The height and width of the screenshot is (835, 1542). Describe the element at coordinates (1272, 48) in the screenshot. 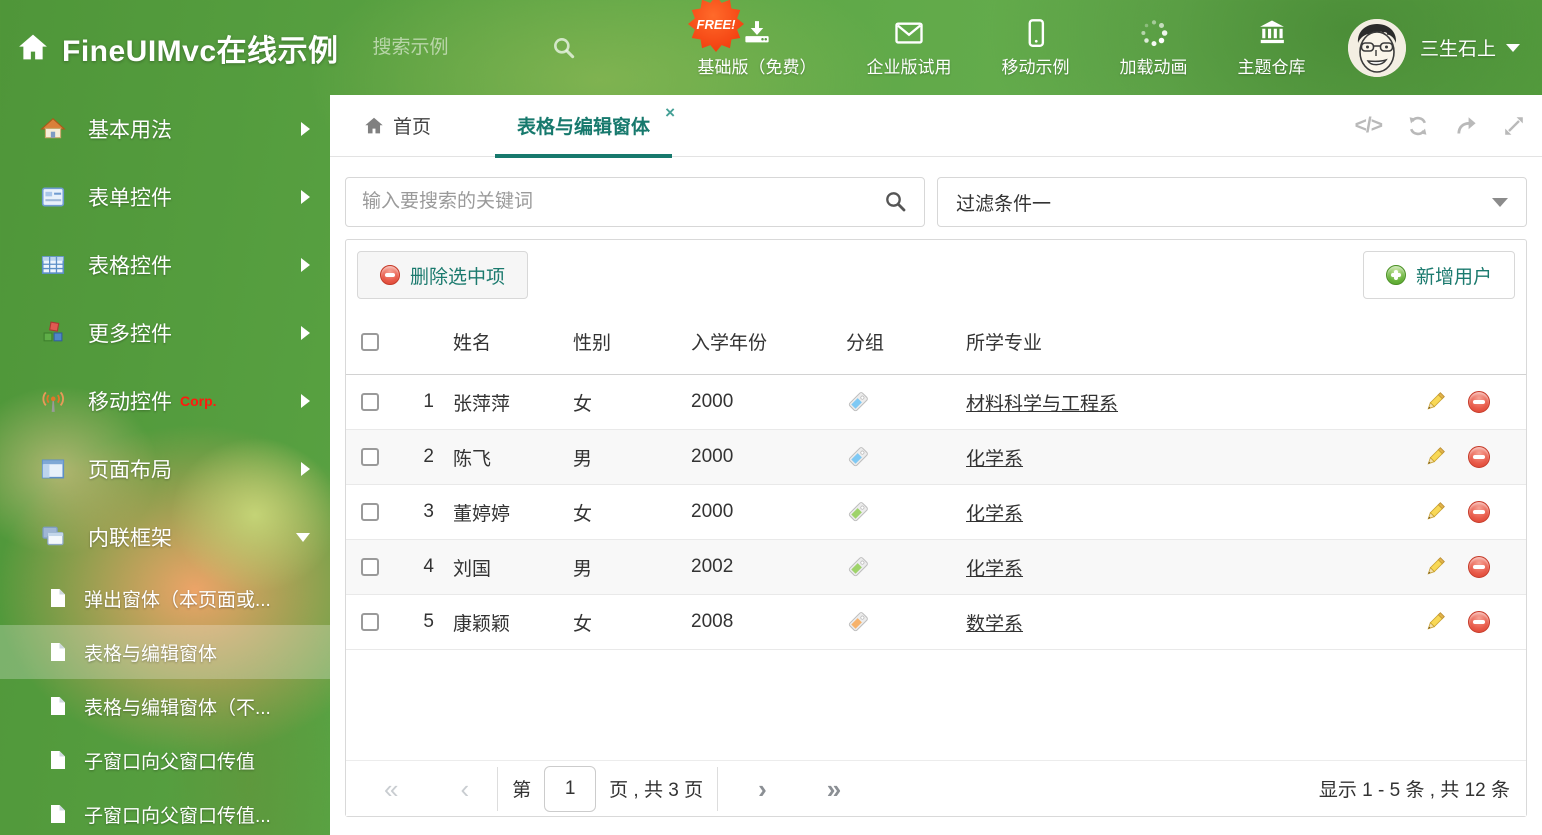

I see `nav-theme-repo: 主题仓库` at that location.